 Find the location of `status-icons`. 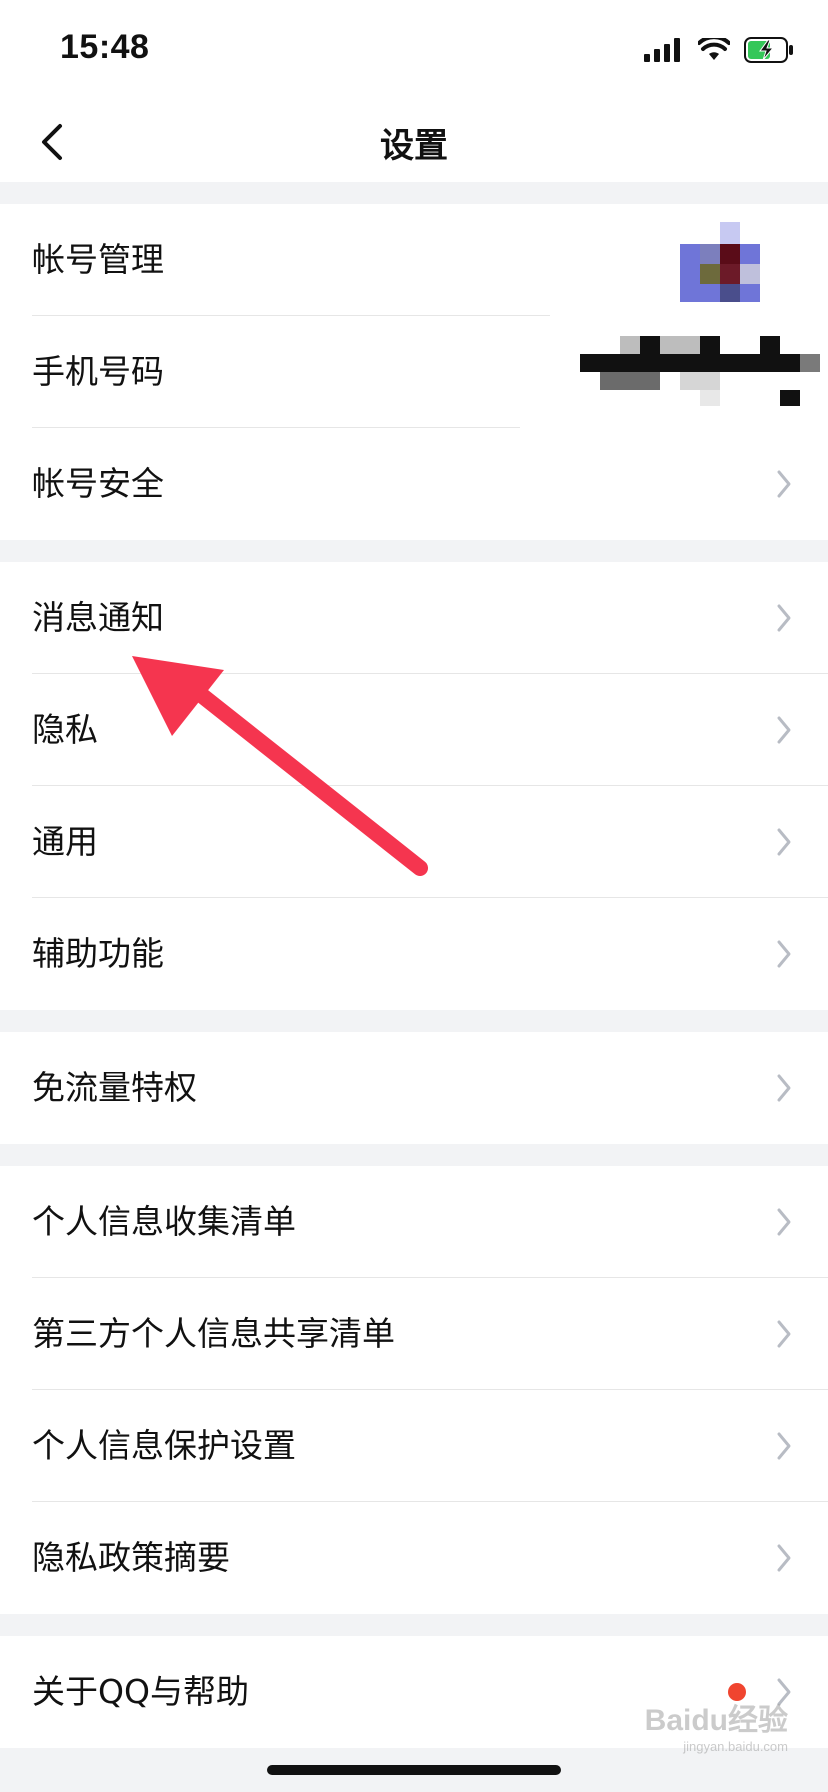

status-icons is located at coordinates (719, 50).